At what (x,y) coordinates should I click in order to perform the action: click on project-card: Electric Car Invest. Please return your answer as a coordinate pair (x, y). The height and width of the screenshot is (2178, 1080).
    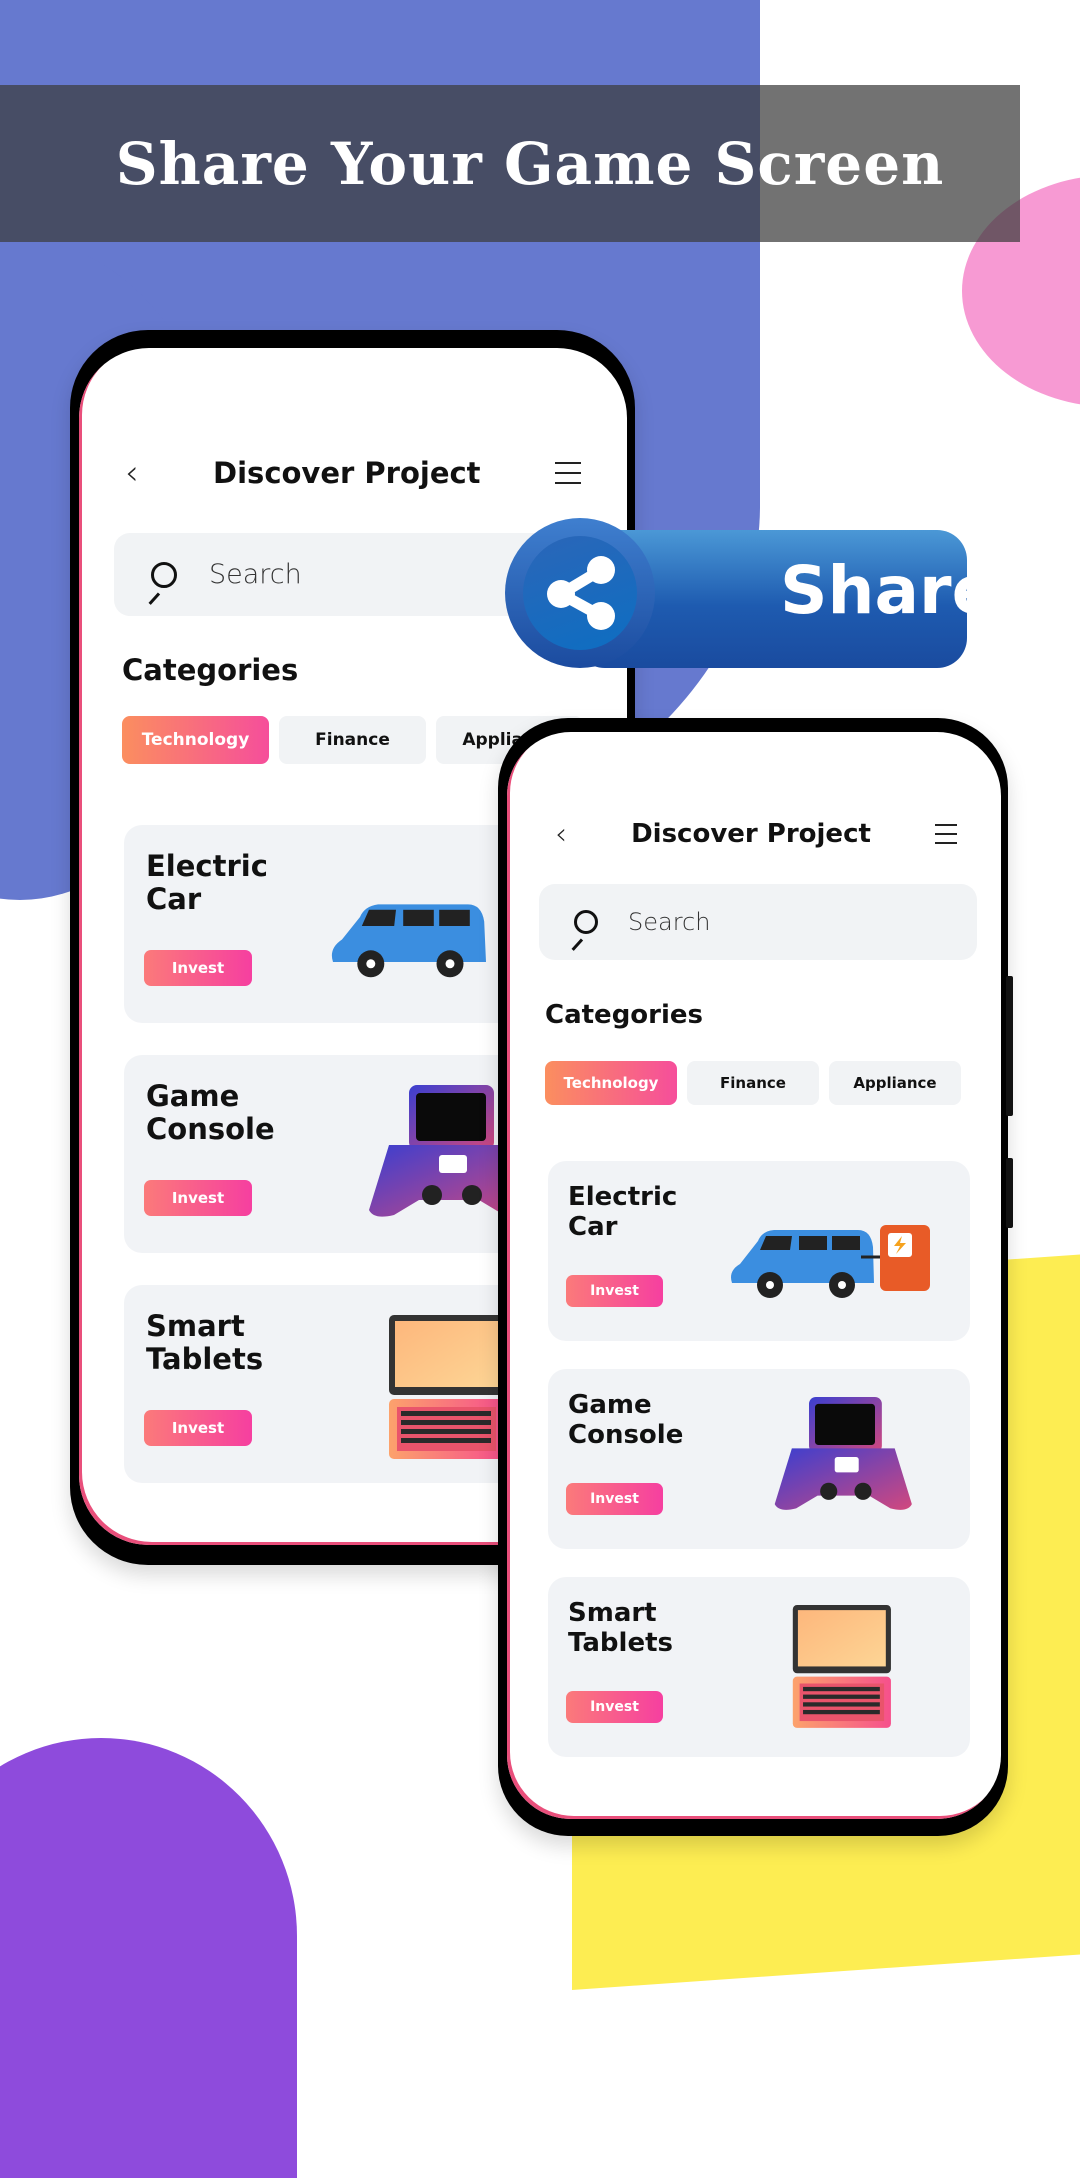
    Looking at the image, I should click on (759, 1251).